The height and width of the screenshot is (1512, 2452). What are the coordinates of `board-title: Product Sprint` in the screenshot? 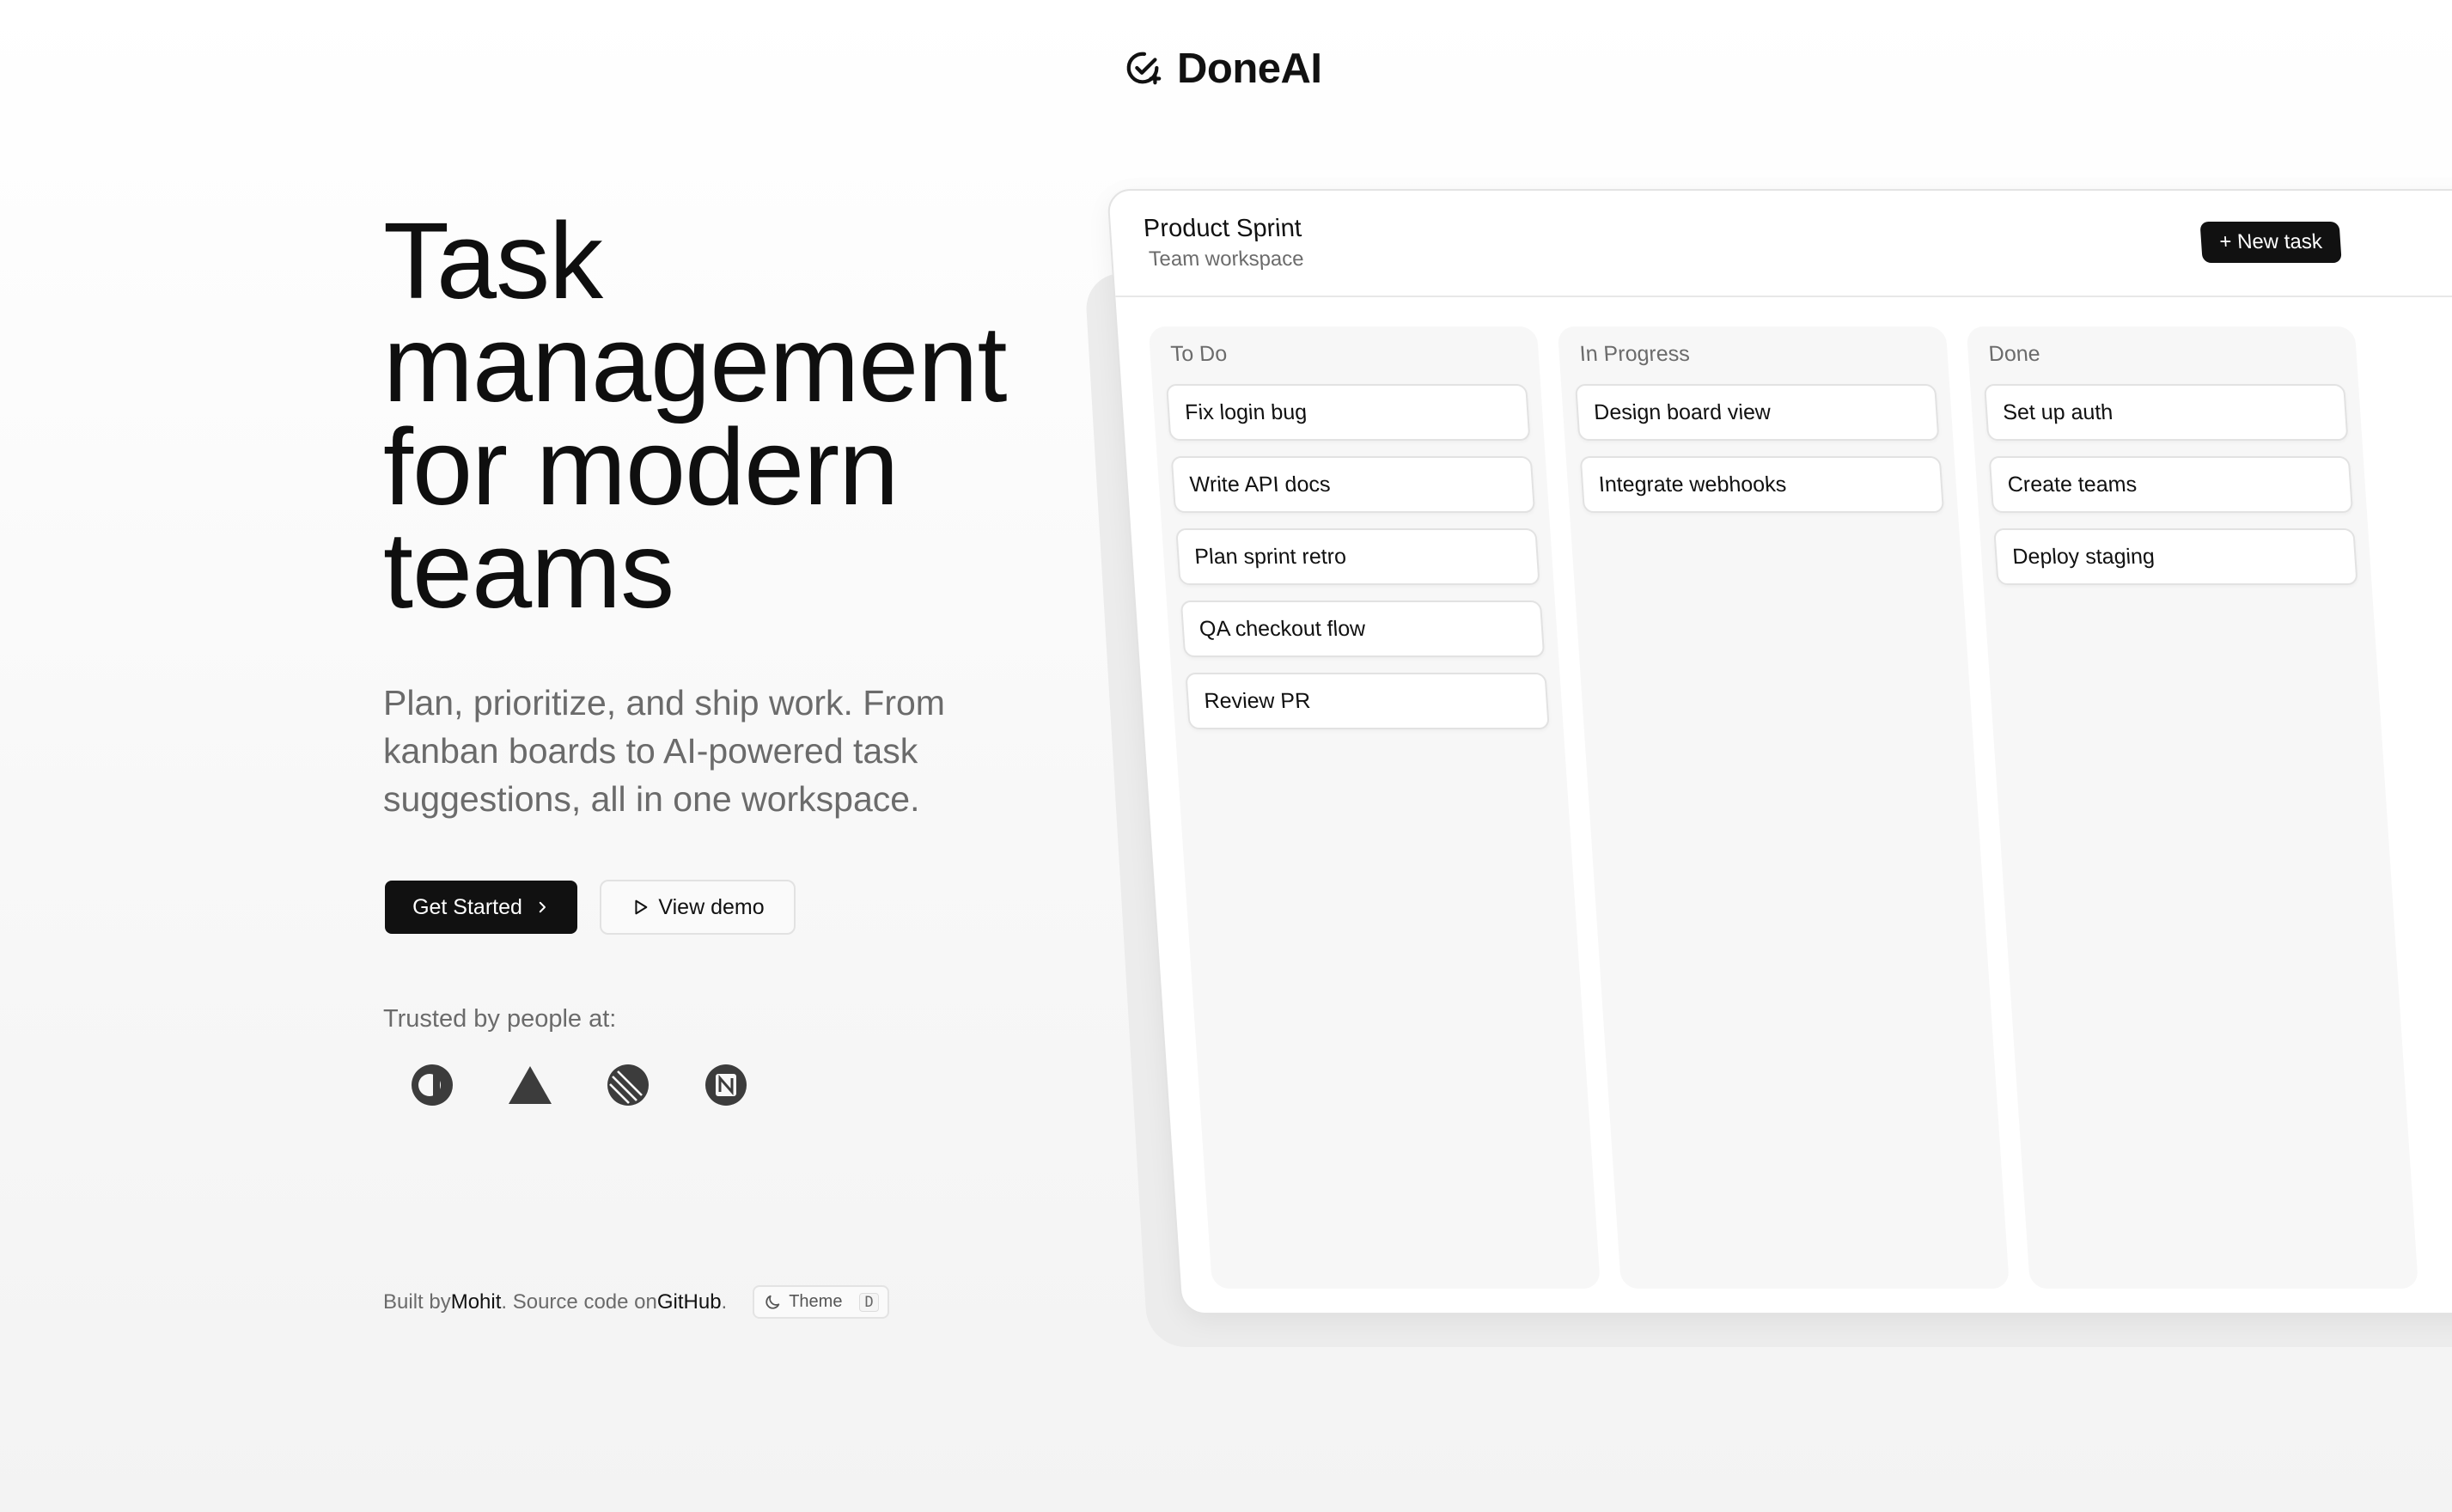 It's located at (1222, 228).